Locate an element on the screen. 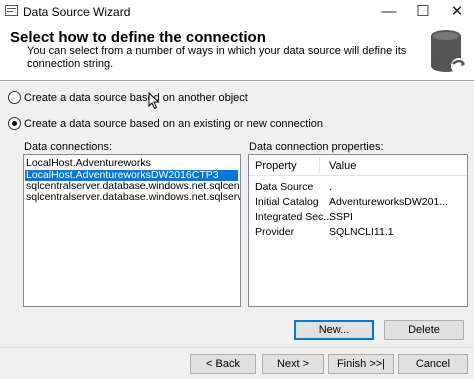  property-value: SSPI is located at coordinates (341, 217).